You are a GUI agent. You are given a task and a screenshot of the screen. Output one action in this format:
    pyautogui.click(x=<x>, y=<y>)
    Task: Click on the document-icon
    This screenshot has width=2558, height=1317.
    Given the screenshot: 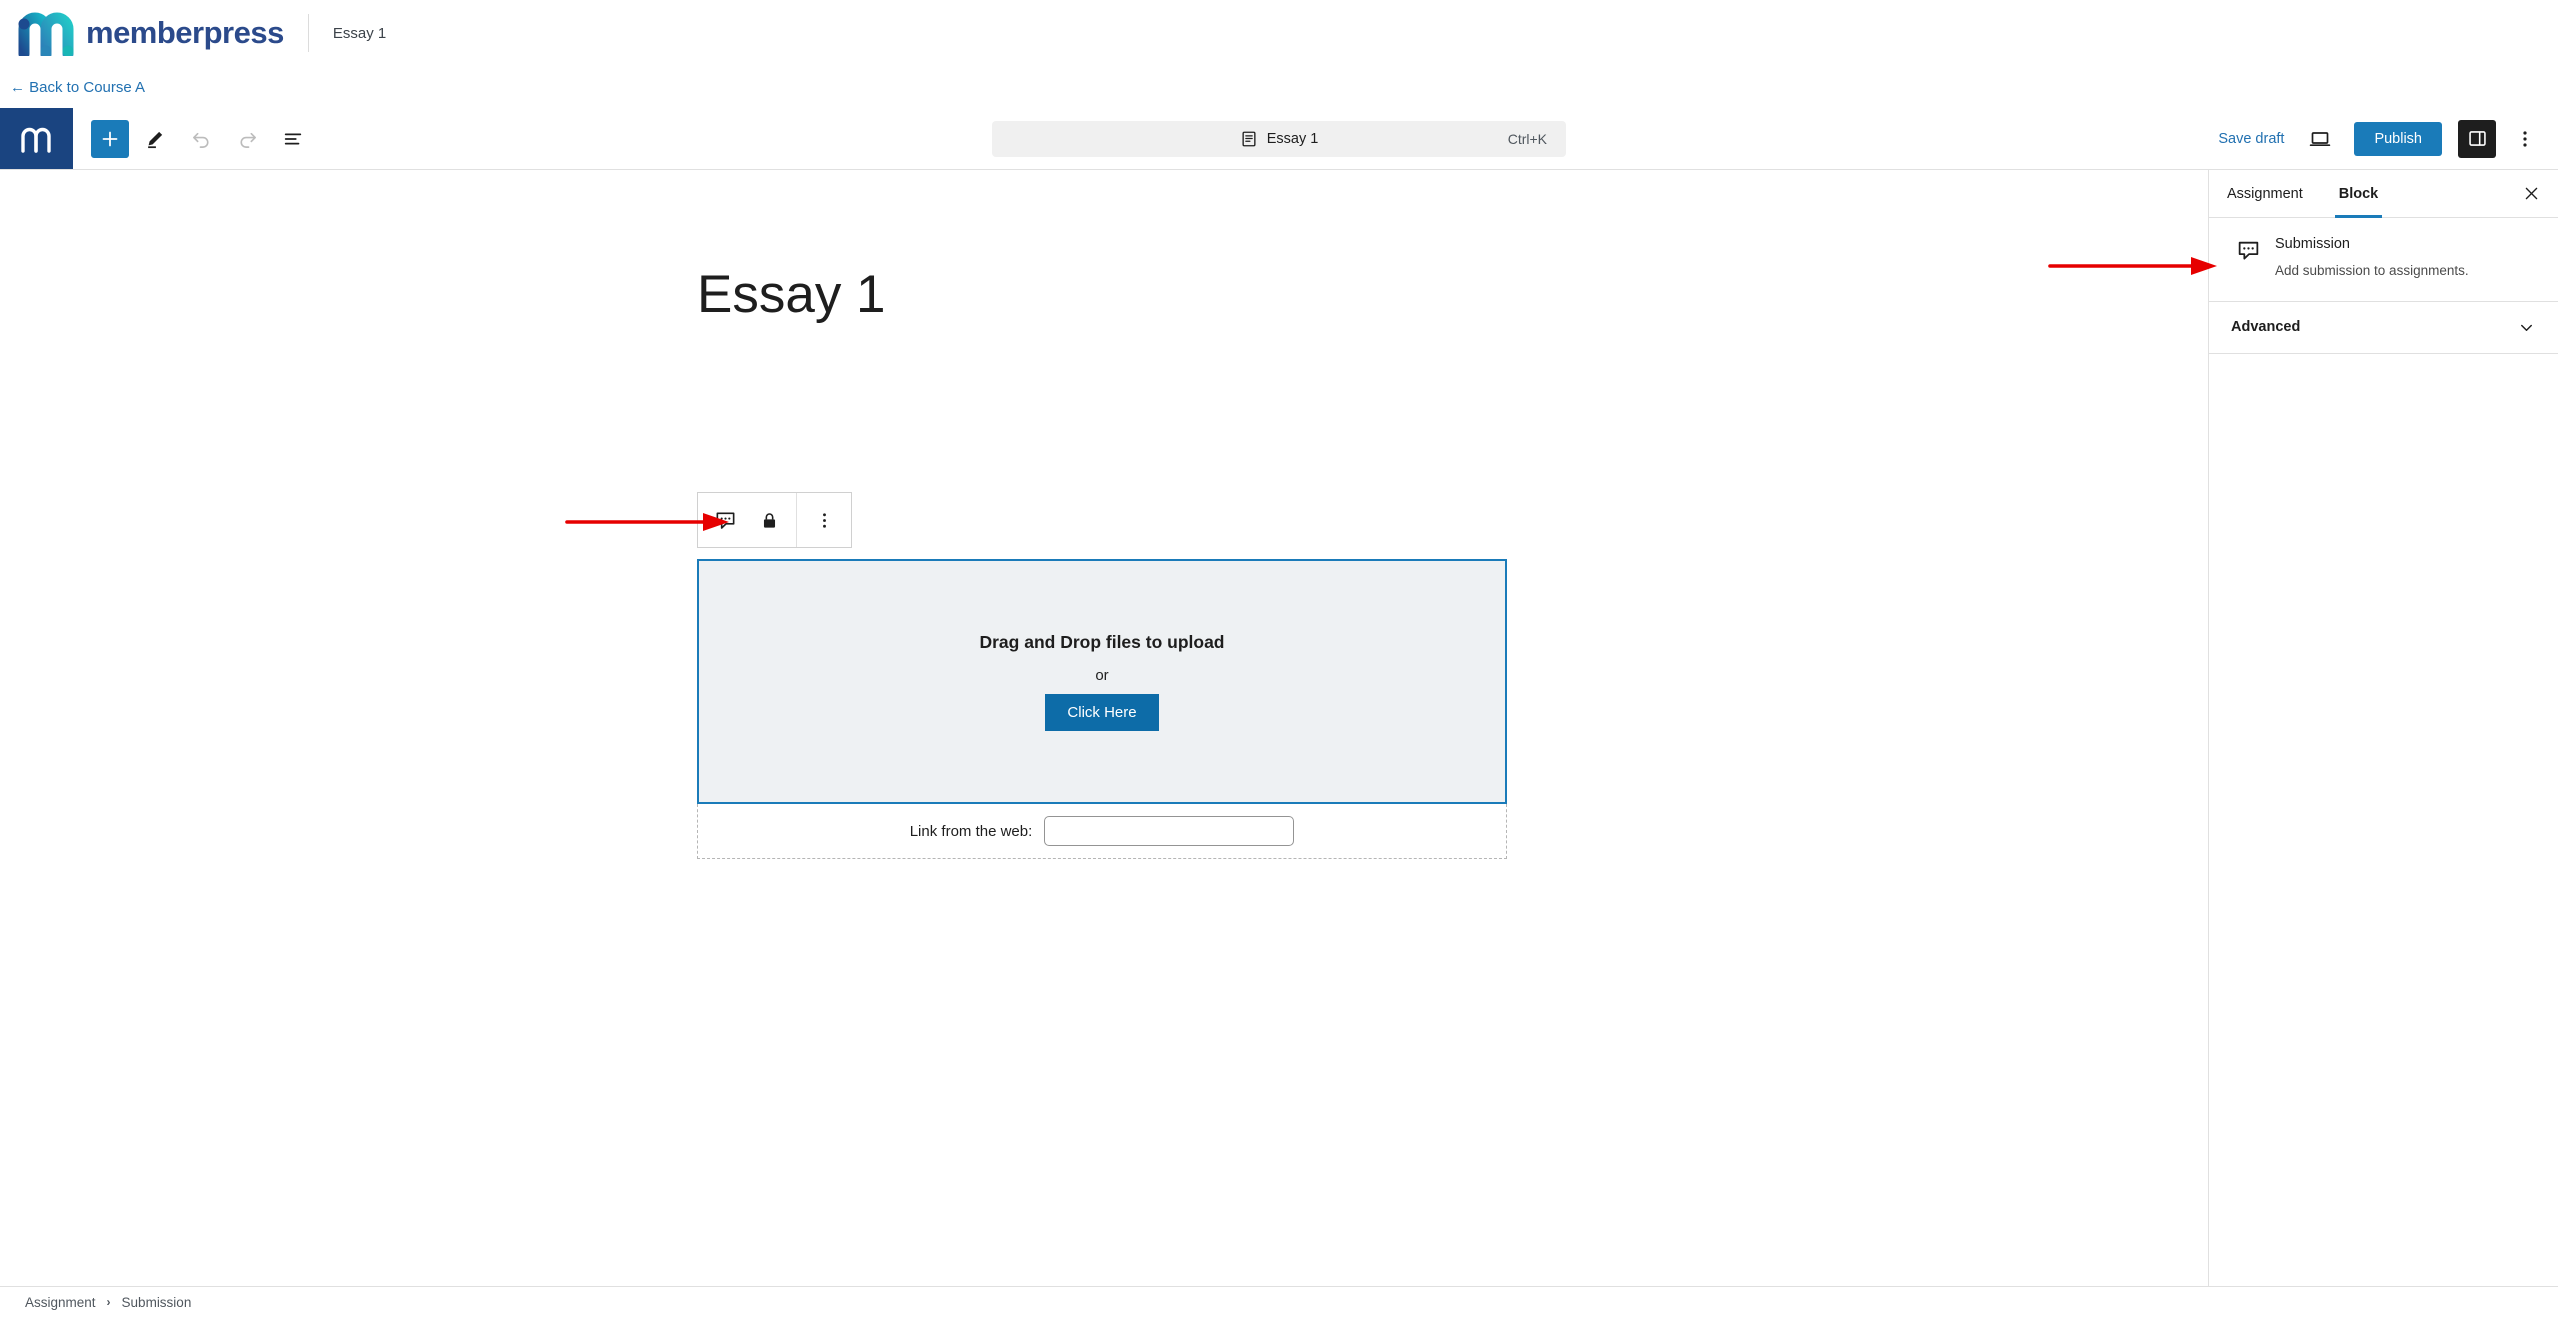 What is the action you would take?
    pyautogui.click(x=1249, y=138)
    